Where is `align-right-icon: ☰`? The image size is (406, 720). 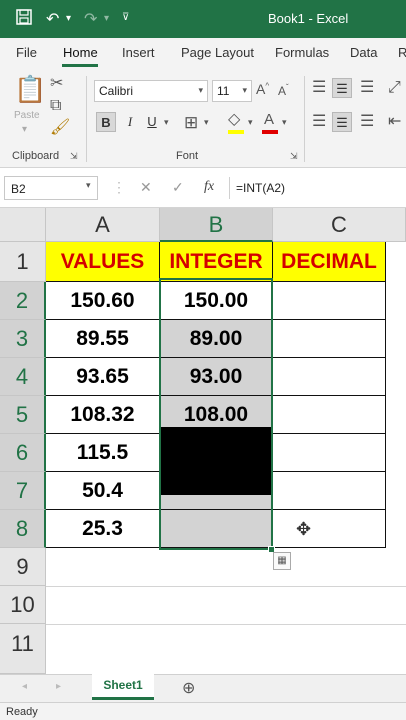 align-right-icon: ☰ is located at coordinates (367, 122).